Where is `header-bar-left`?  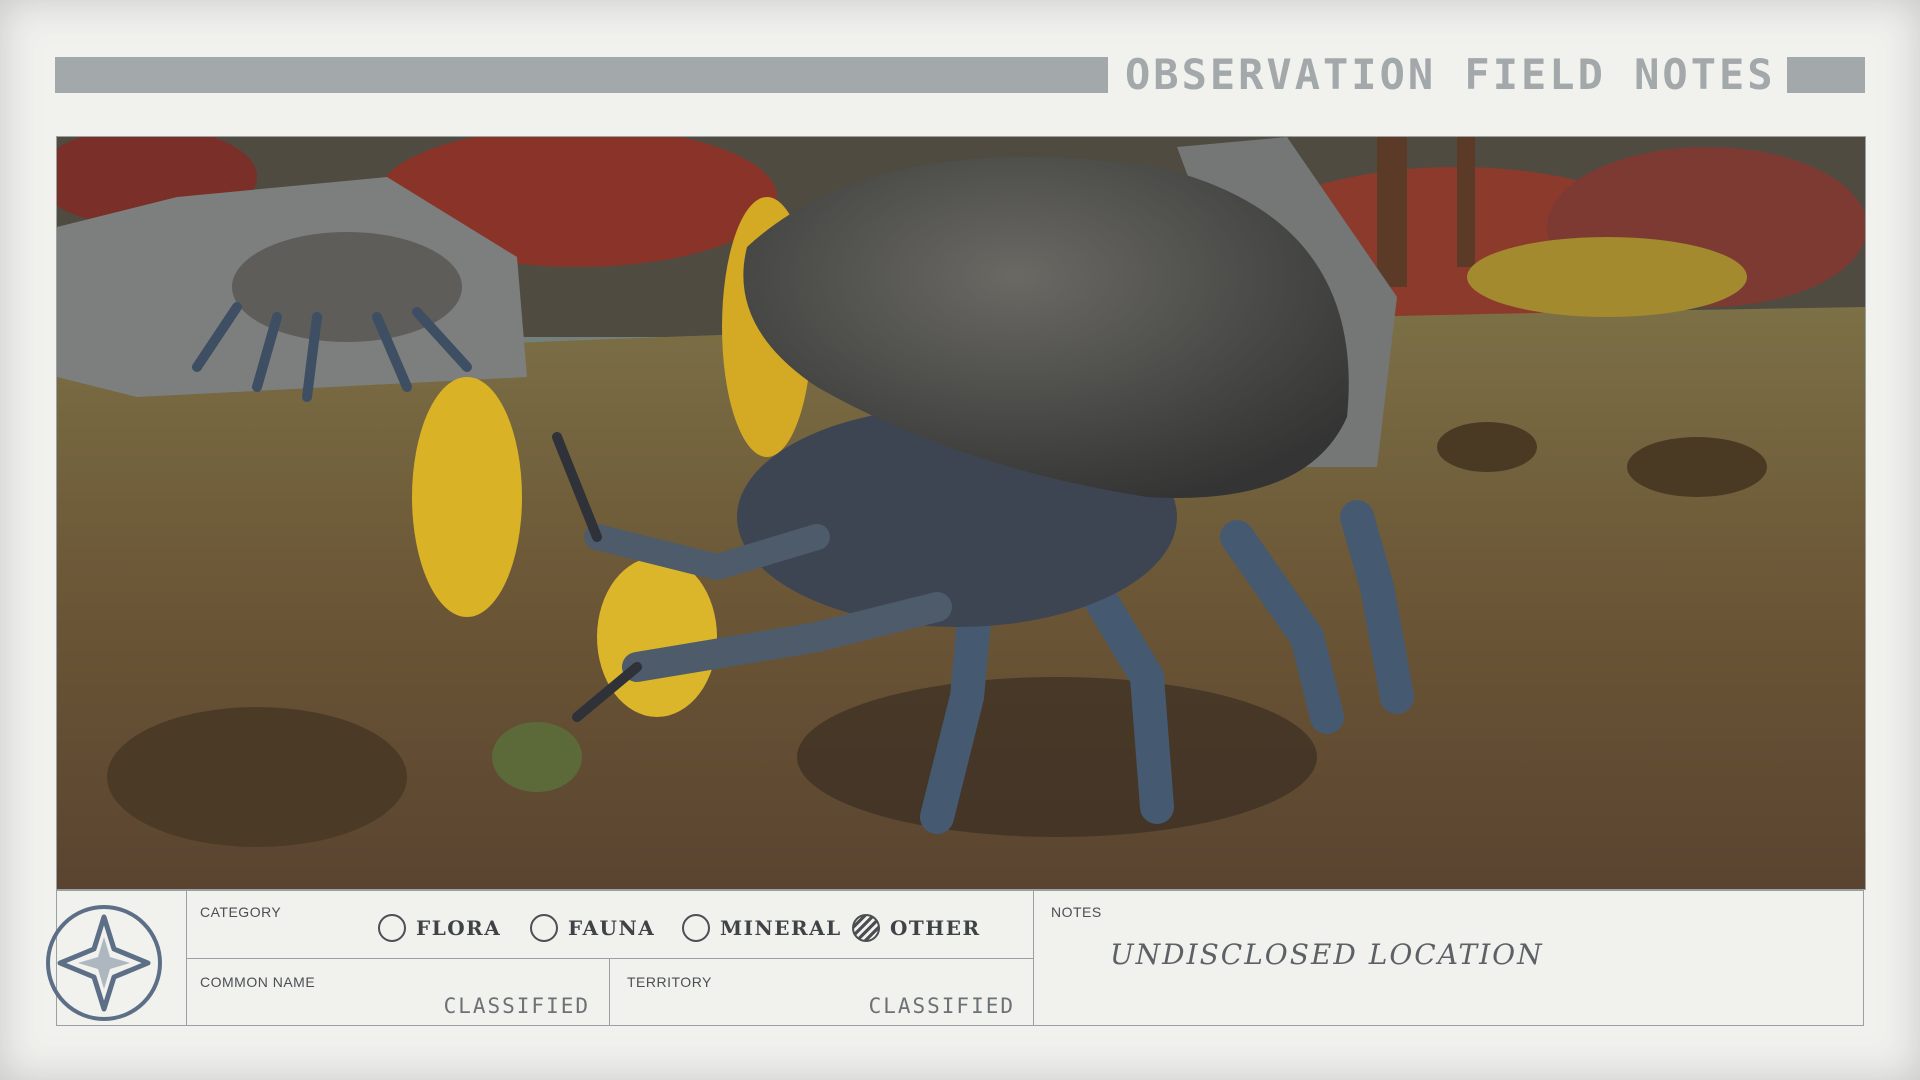 header-bar-left is located at coordinates (581, 75).